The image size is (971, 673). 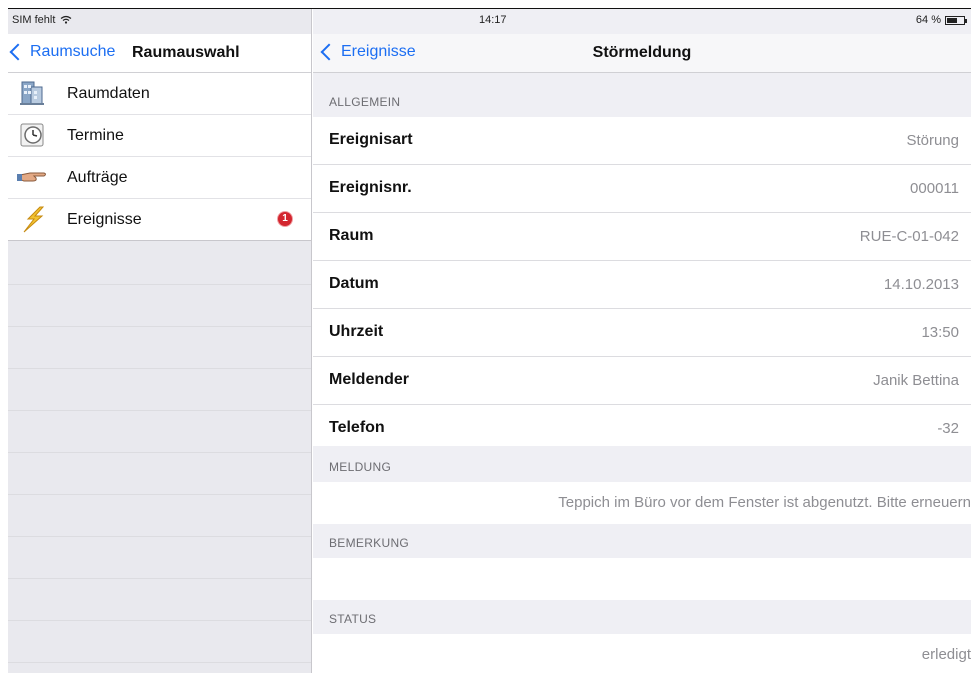 What do you see at coordinates (159, 94) in the screenshot?
I see `sidebar-item-raumdaten: Raumdaten` at bounding box center [159, 94].